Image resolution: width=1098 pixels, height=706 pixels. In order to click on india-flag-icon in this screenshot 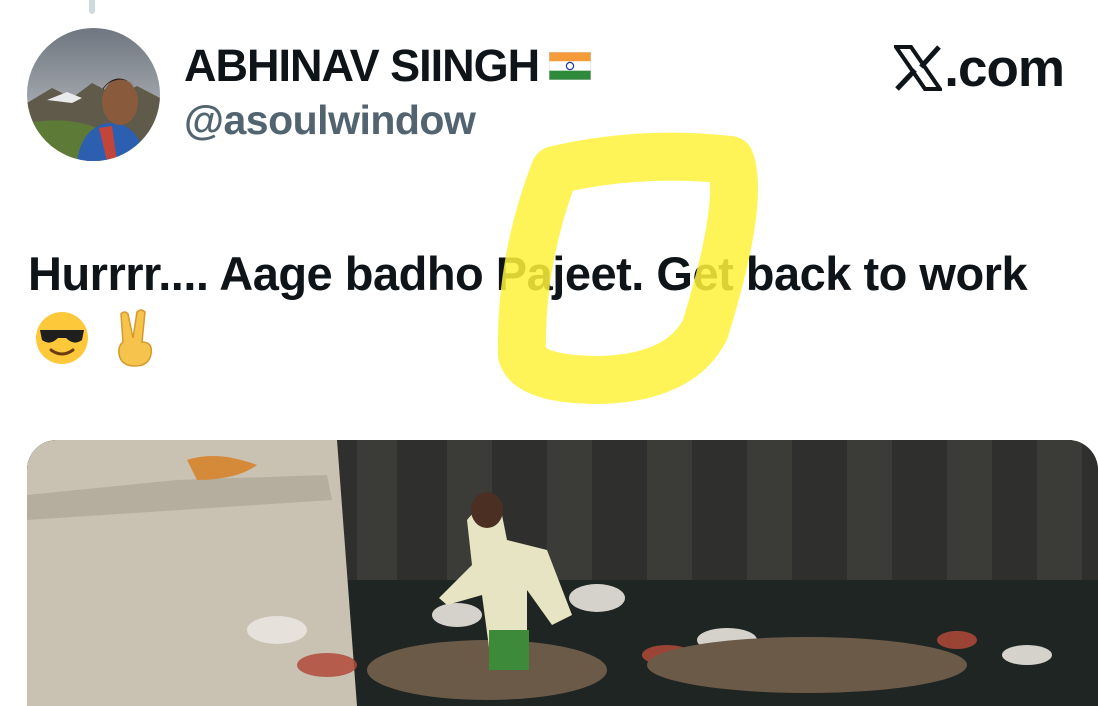, I will do `click(570, 65)`.